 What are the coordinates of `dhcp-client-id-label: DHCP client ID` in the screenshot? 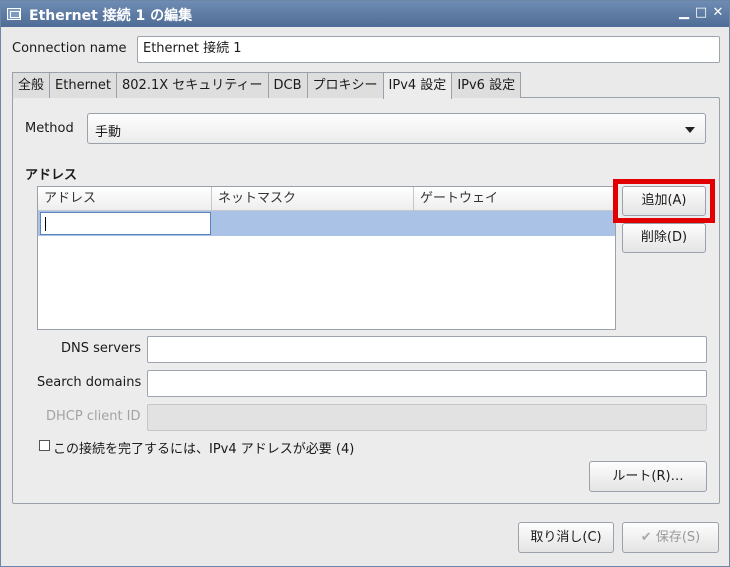 It's located at (93, 416).